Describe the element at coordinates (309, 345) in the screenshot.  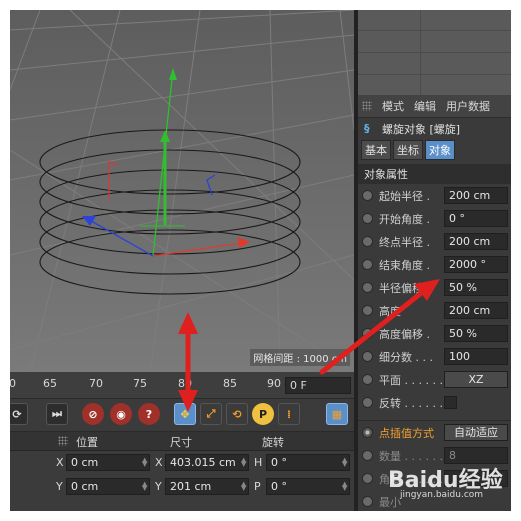
I see `annotation-arrows` at that location.